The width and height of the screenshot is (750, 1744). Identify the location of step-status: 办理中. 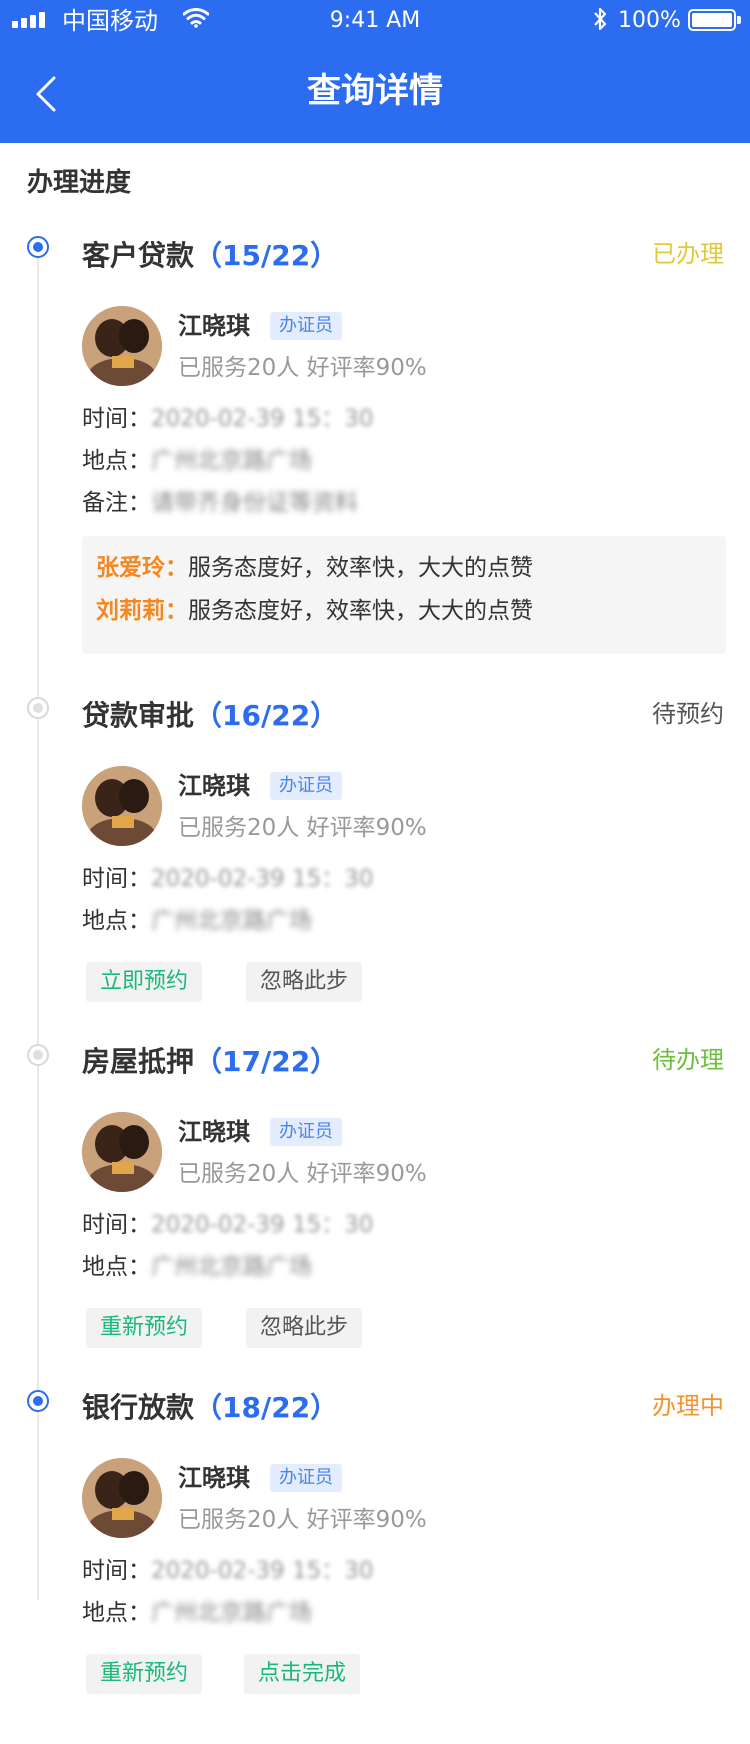
(688, 1406).